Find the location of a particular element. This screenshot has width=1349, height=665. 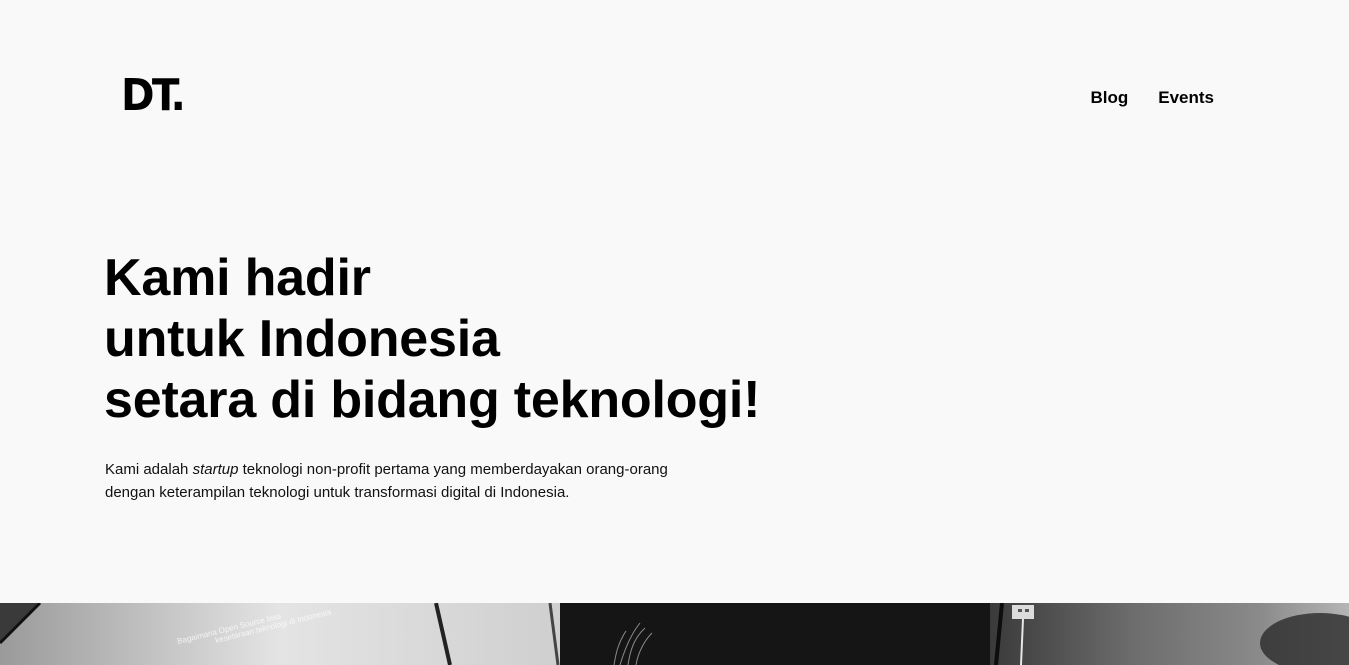

hero-title-line-2: untuk Indonesia is located at coordinates (302, 339).